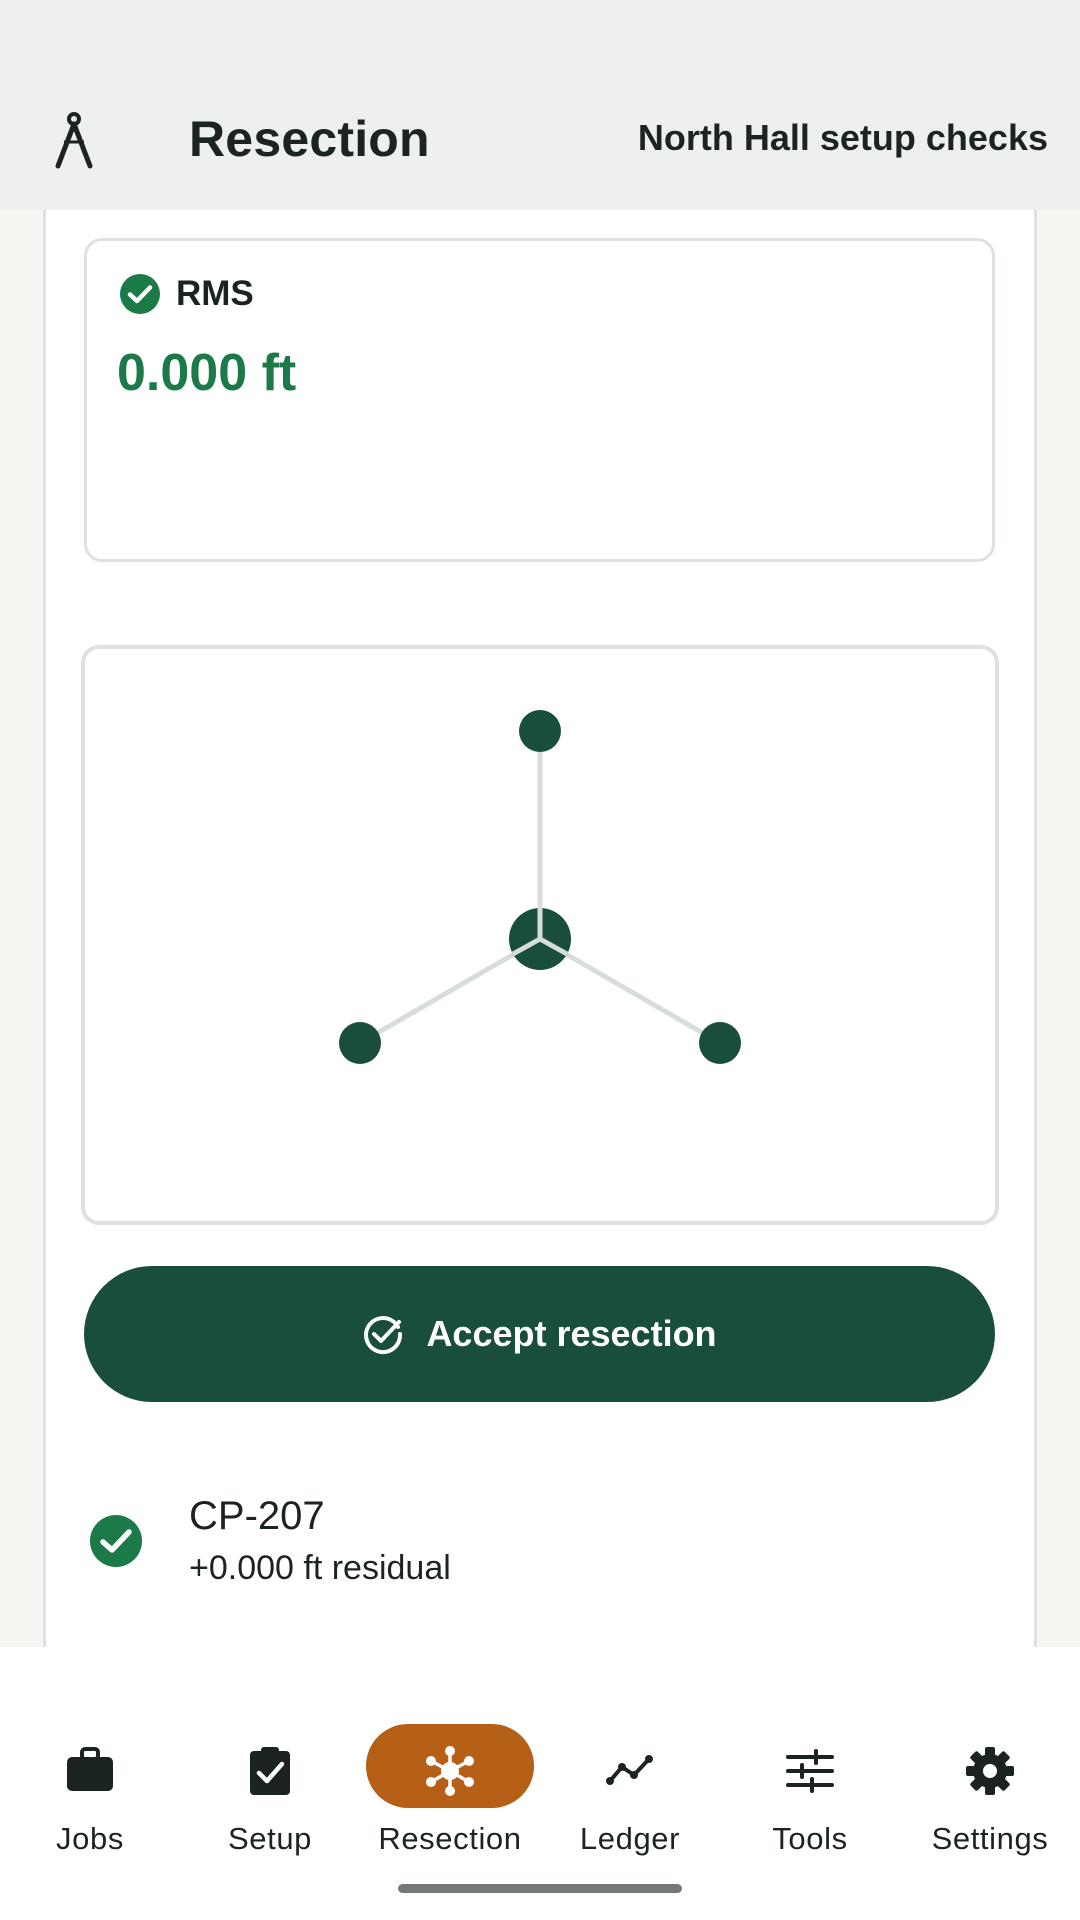 The height and width of the screenshot is (1920, 1080). Describe the element at coordinates (990, 1838) in the screenshot. I see `nav-label-settings: Settings` at that location.